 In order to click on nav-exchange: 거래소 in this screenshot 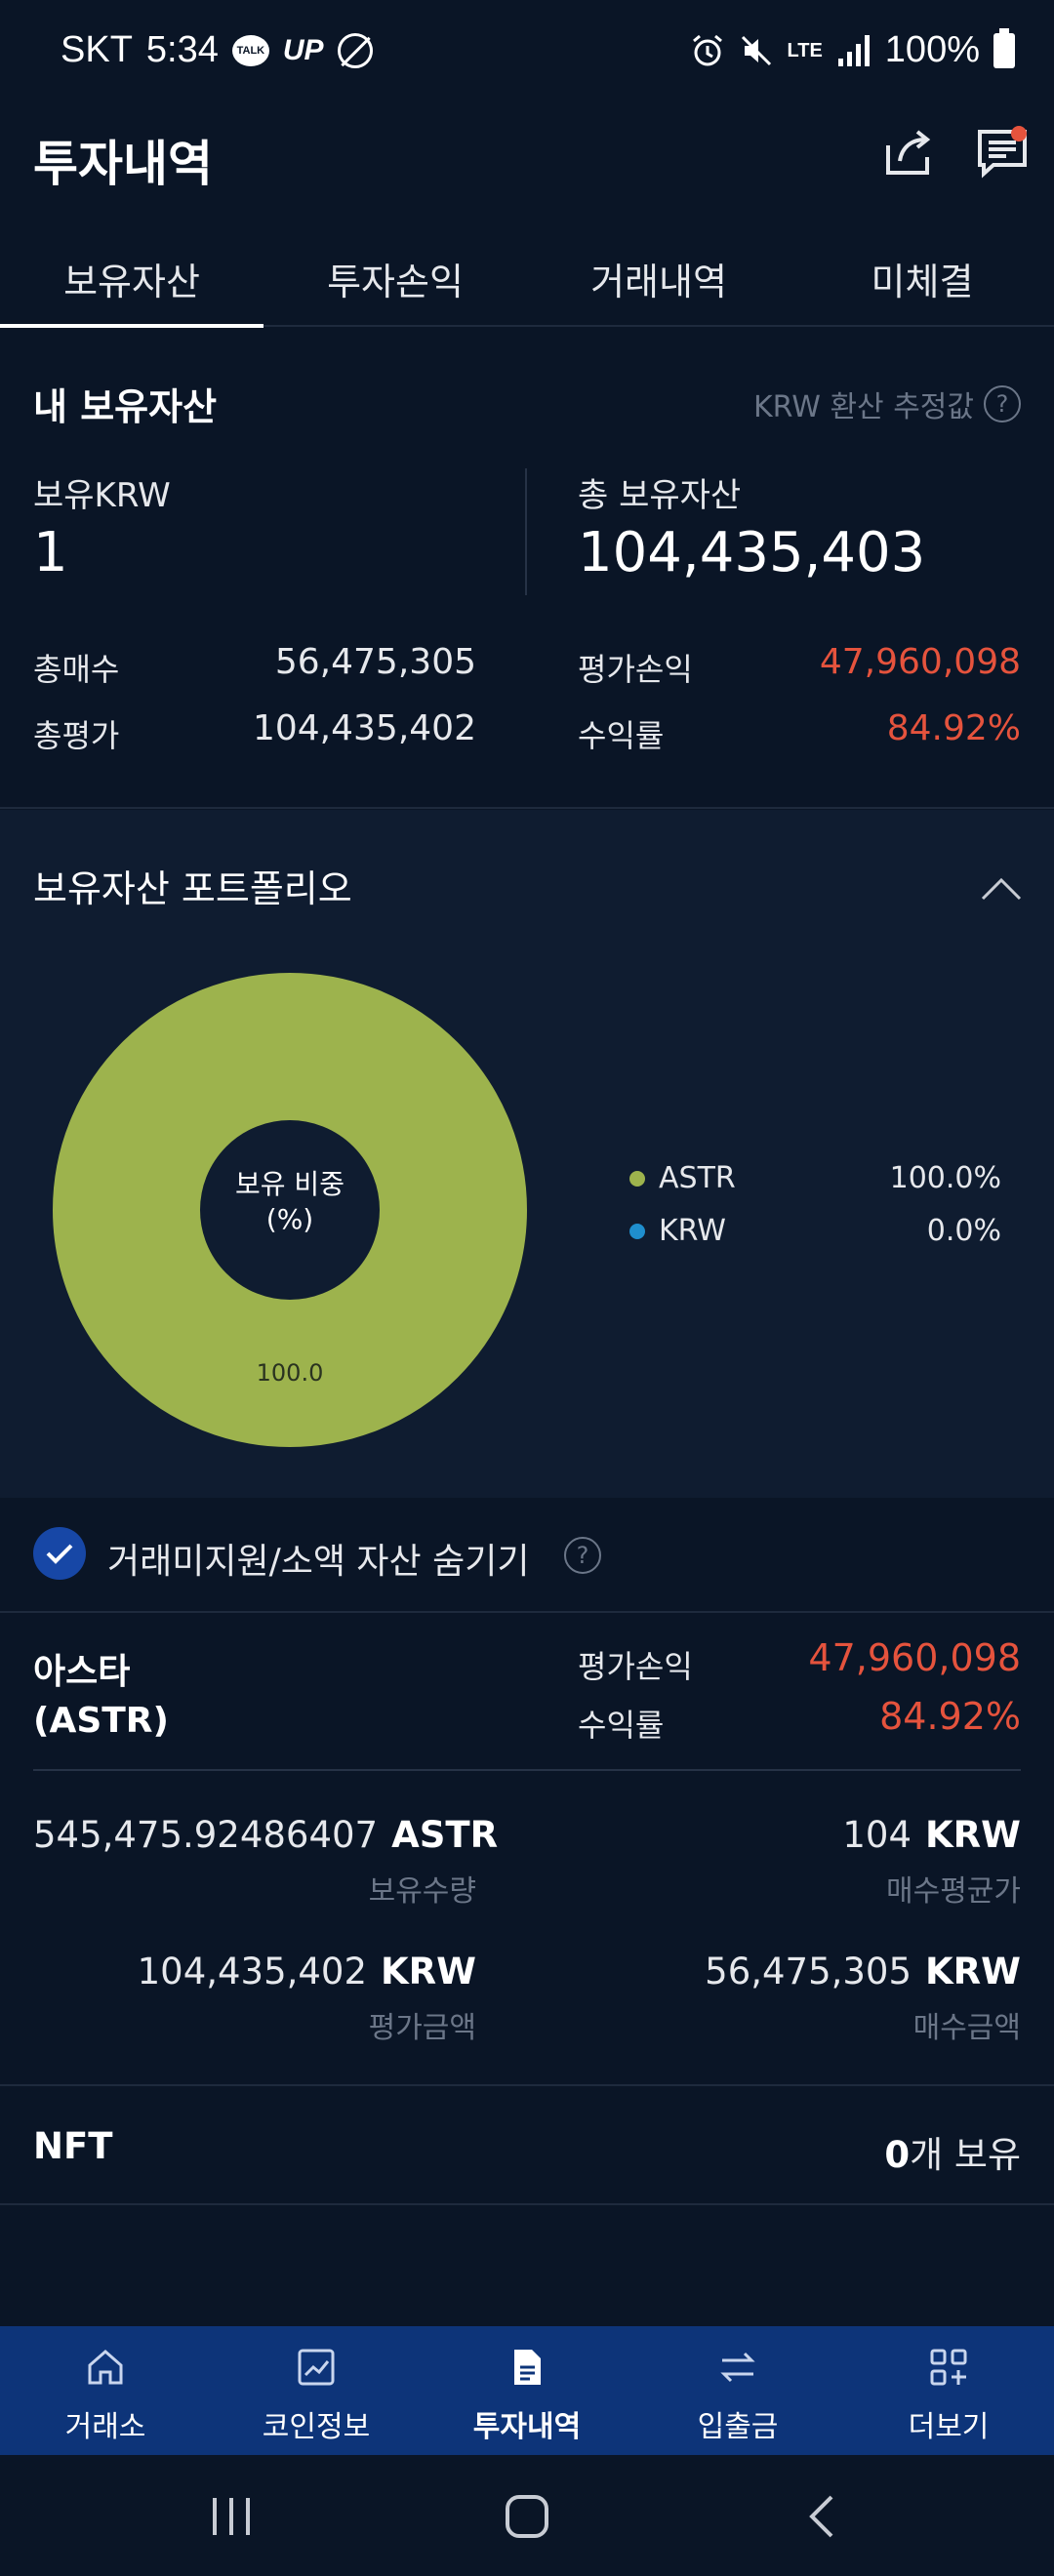, I will do `click(105, 2390)`.